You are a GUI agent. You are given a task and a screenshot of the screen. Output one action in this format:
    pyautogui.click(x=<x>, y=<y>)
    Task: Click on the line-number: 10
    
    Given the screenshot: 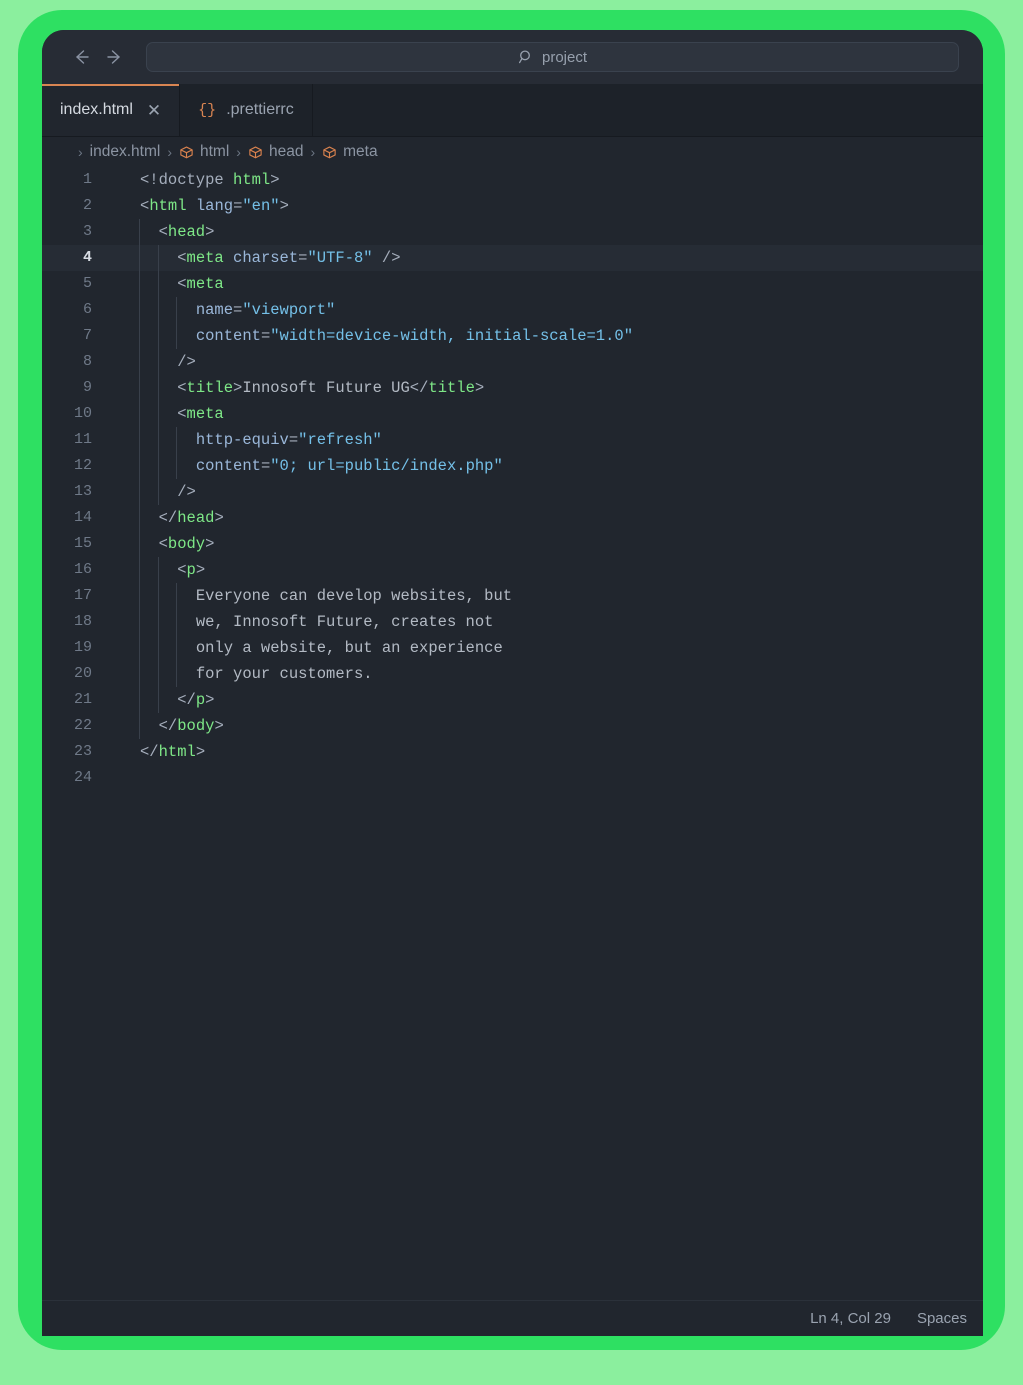 What is the action you would take?
    pyautogui.click(x=82, y=413)
    